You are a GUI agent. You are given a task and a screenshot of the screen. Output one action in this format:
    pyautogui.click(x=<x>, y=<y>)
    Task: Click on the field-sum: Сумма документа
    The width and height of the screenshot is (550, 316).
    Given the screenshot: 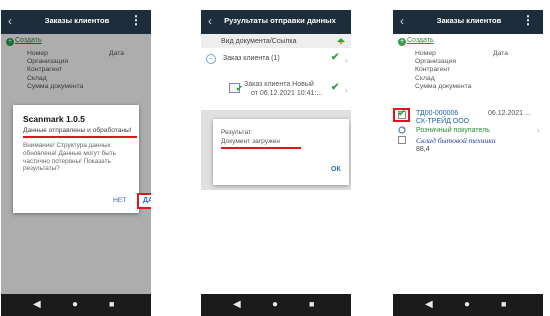 What is the action you would take?
    pyautogui.click(x=443, y=86)
    